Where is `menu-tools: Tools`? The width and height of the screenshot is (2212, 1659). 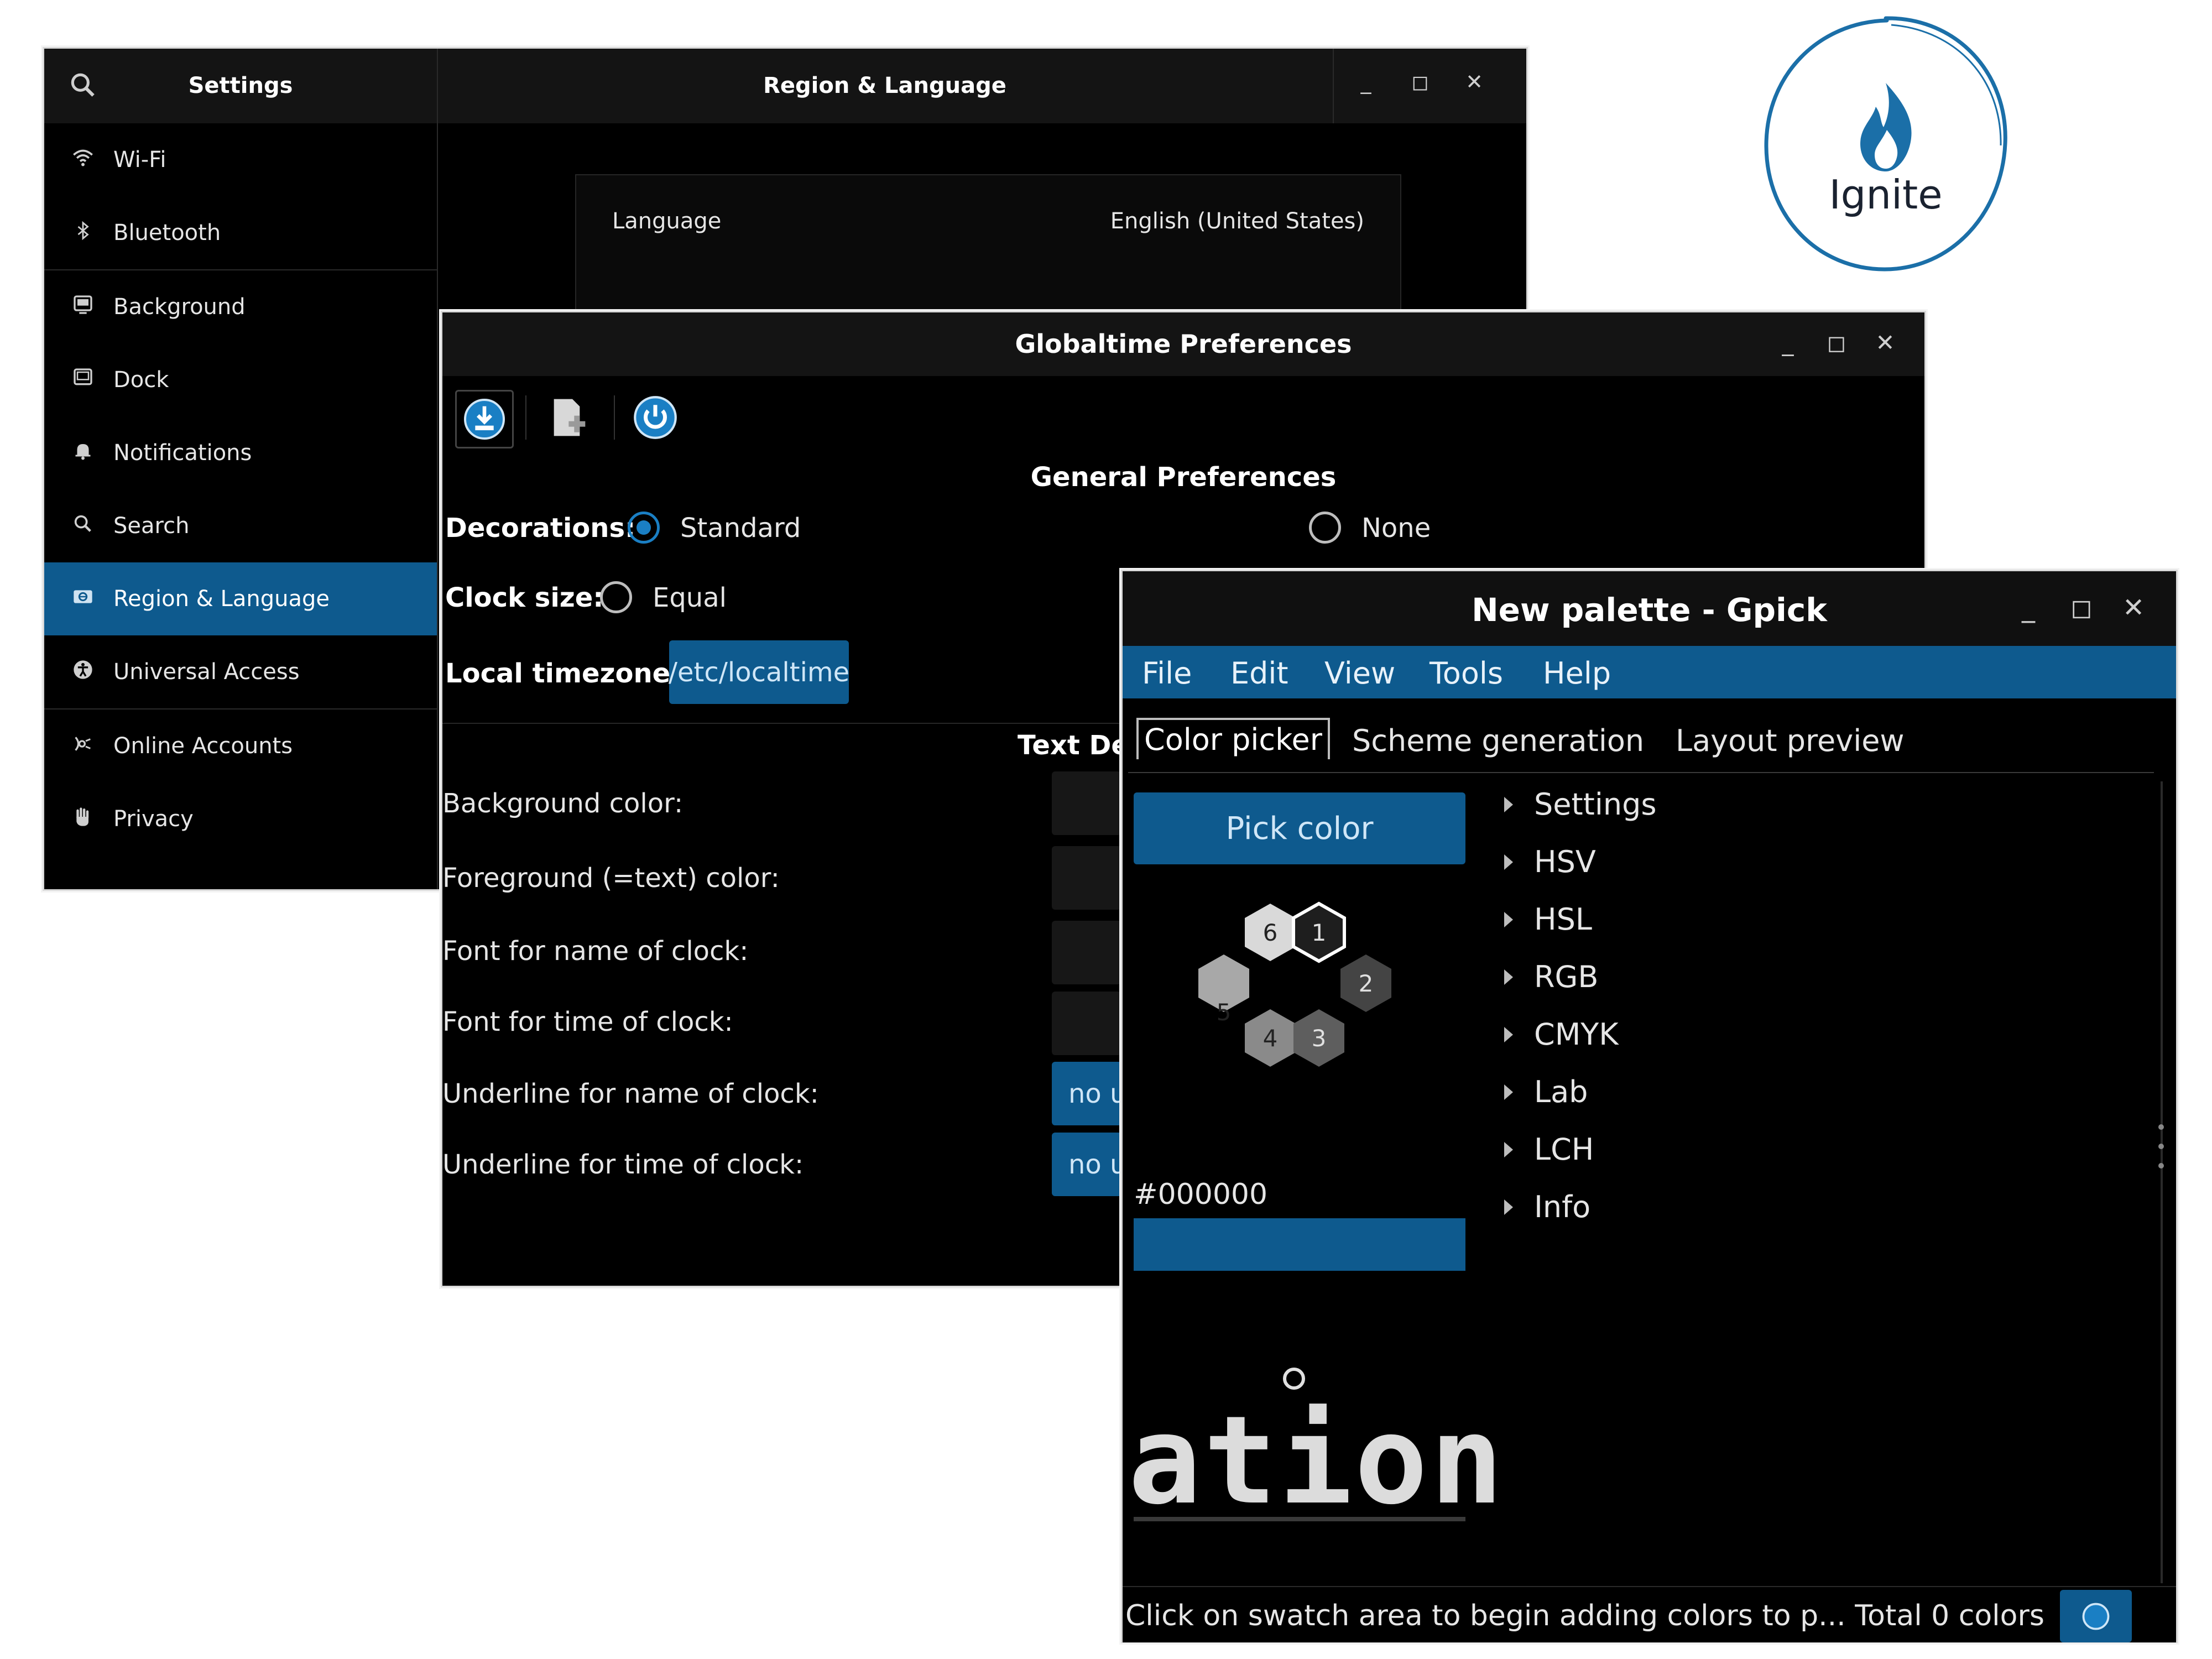
menu-tools: Tools is located at coordinates (1467, 673).